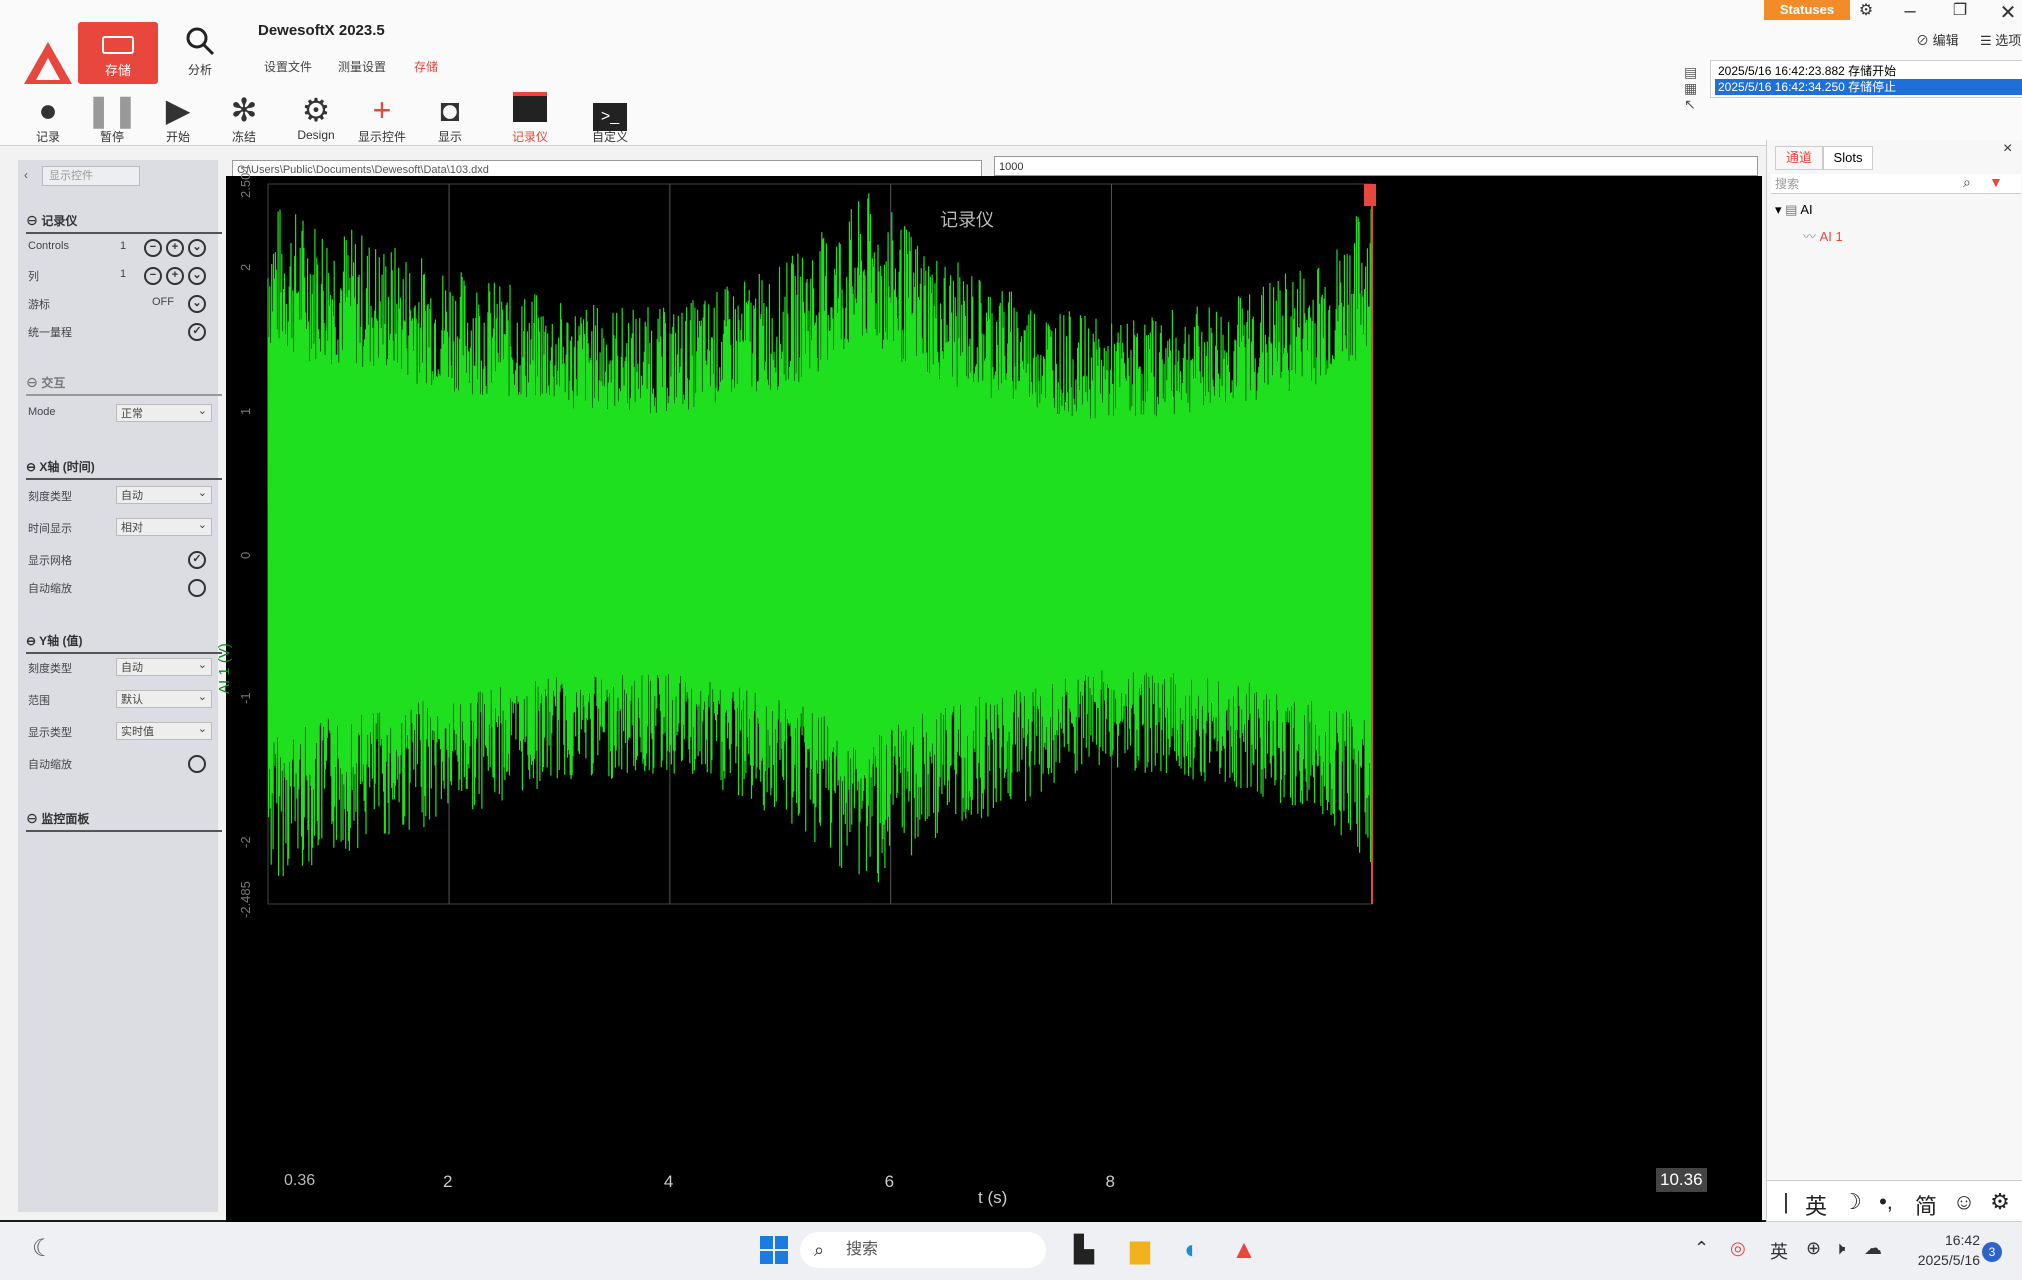 This screenshot has width=2022, height=1280. Describe the element at coordinates (177, 137) in the screenshot. I see `start-label: 开始` at that location.